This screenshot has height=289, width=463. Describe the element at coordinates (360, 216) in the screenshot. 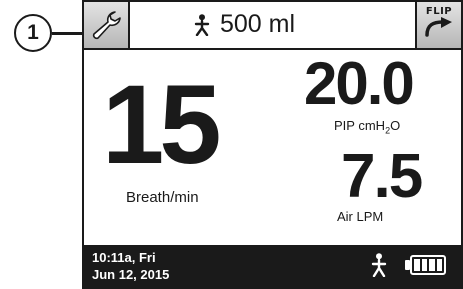

I see `air-flow-label: Air LPM` at that location.